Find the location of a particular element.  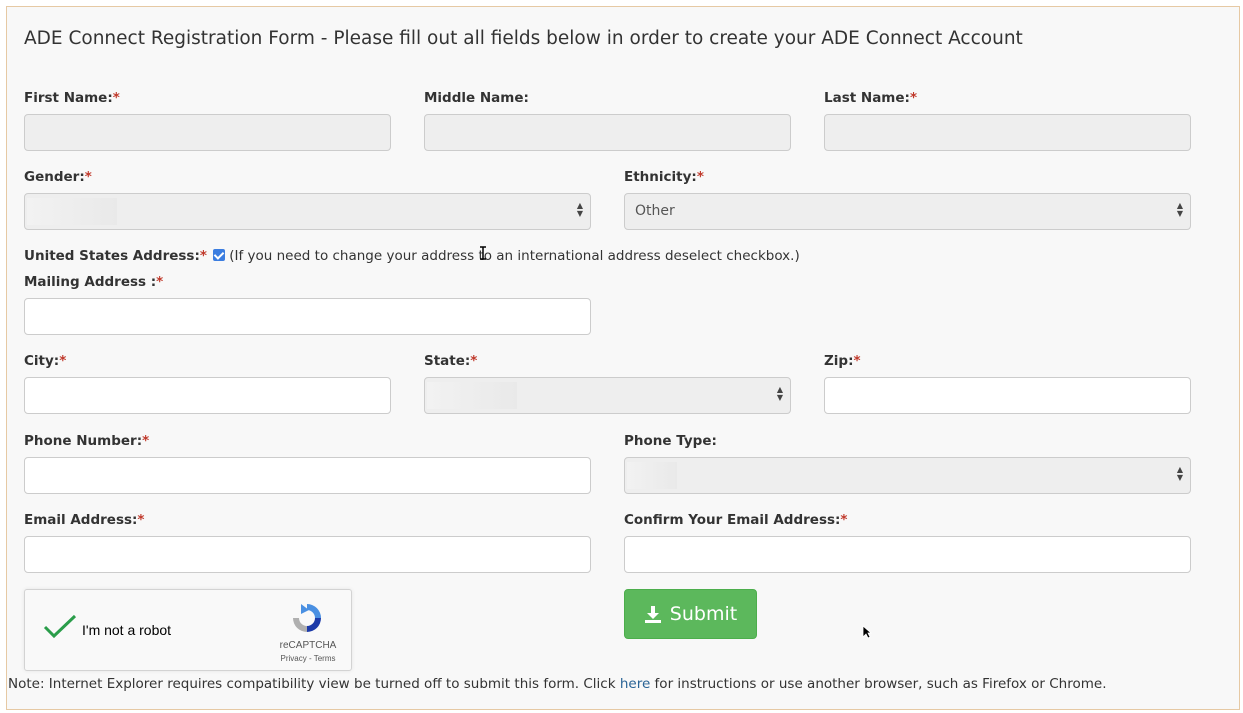

confirm-email-input is located at coordinates (907, 554).